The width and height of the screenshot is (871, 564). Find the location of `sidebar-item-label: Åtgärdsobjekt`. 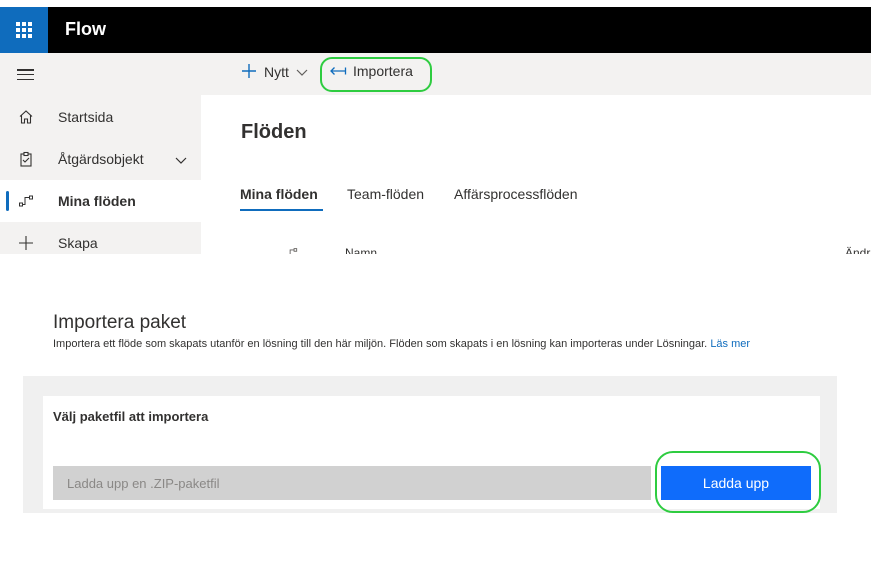

sidebar-item-label: Åtgärdsobjekt is located at coordinates (101, 159).